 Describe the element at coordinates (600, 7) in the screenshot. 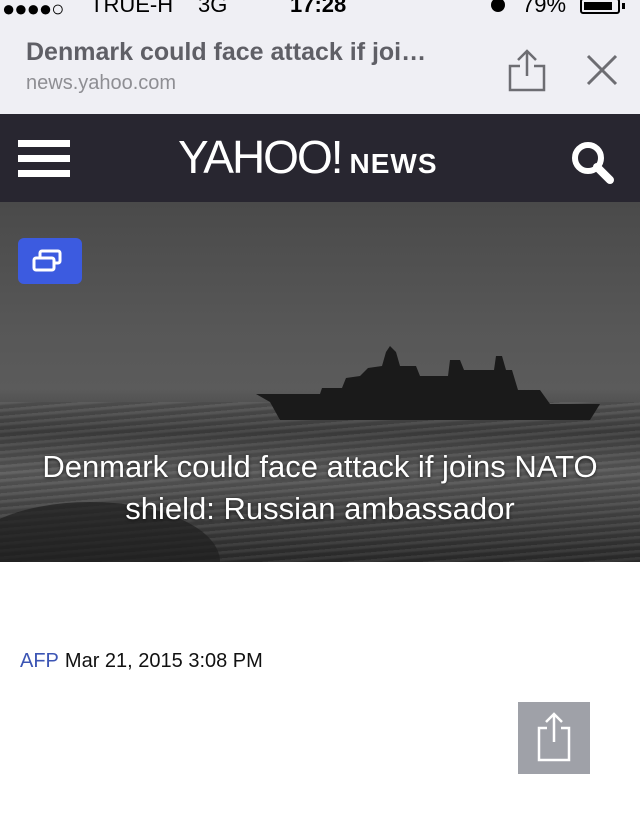

I see `battery-icon` at that location.